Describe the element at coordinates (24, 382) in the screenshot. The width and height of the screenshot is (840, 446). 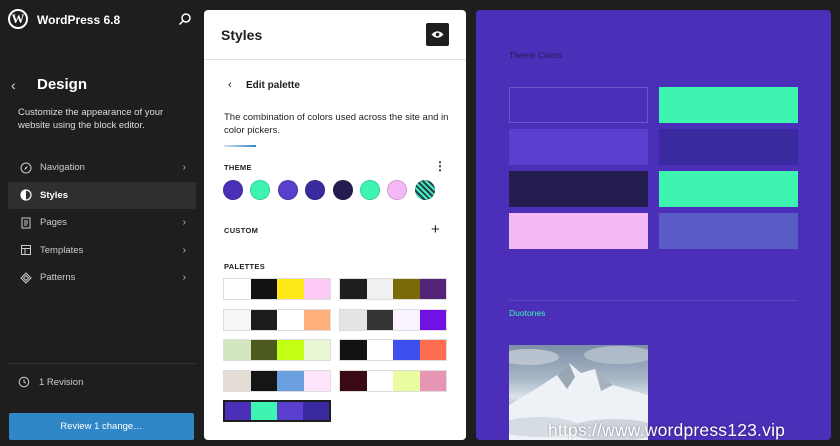
I see `history-icon` at that location.